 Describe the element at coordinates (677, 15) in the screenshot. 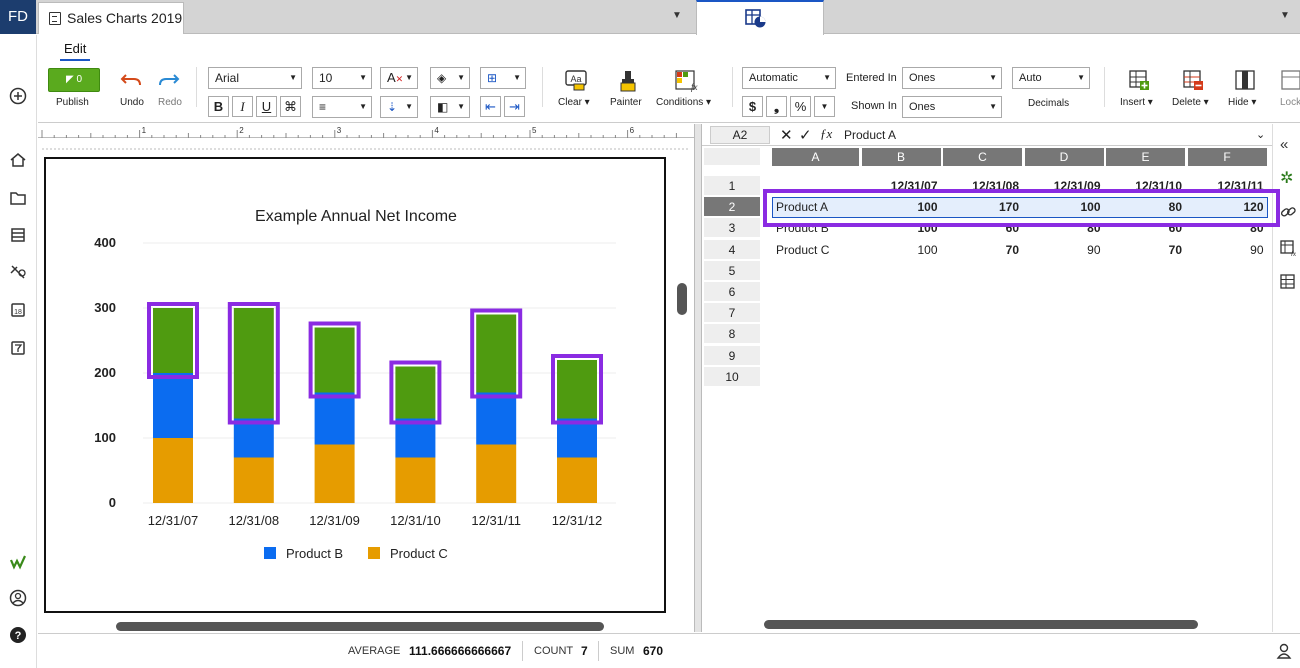

I see `chevron-down-icon: ▼` at that location.